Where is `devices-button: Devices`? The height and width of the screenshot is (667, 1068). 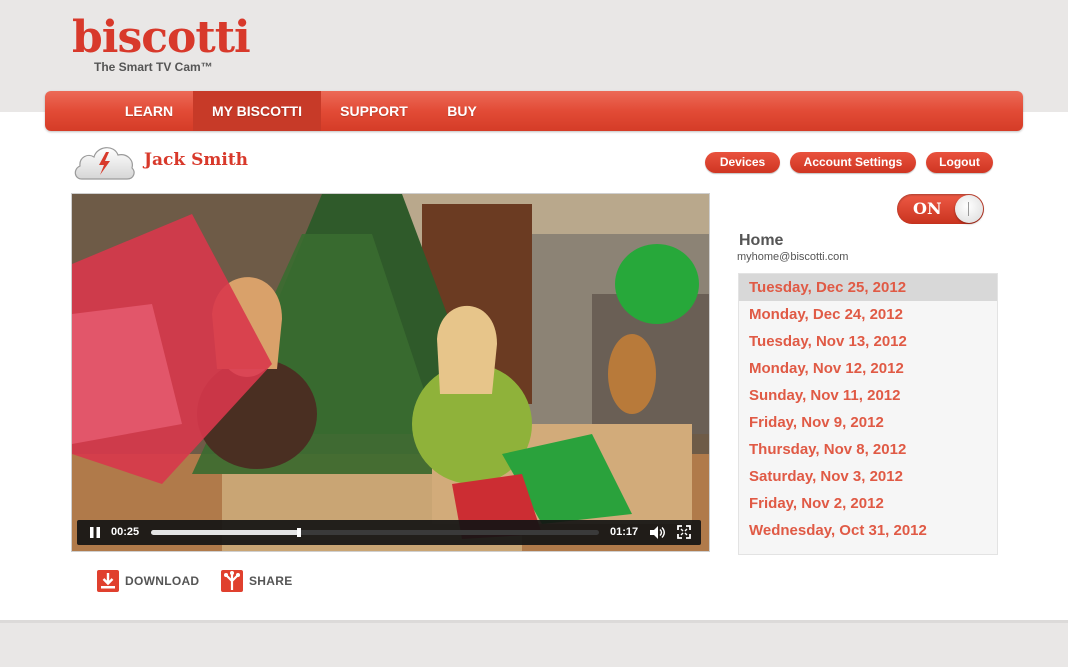
devices-button: Devices is located at coordinates (742, 162).